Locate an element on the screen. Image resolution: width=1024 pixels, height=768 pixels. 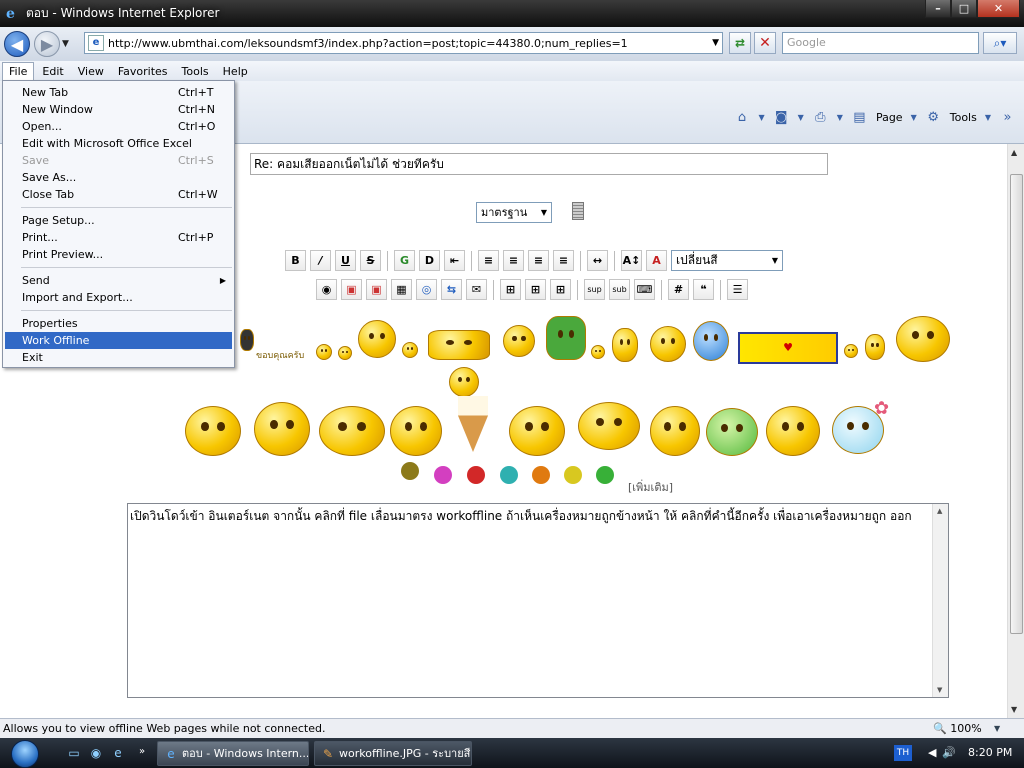
horizontal-rule-button: ↔ is located at coordinates (597, 260).